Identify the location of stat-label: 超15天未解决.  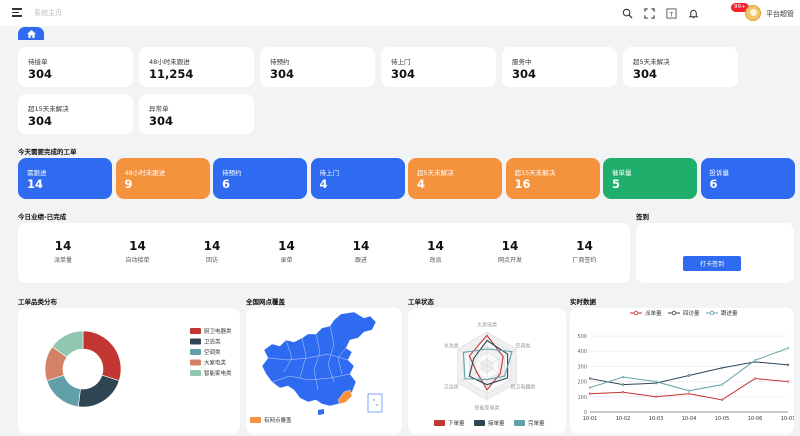
(48, 109).